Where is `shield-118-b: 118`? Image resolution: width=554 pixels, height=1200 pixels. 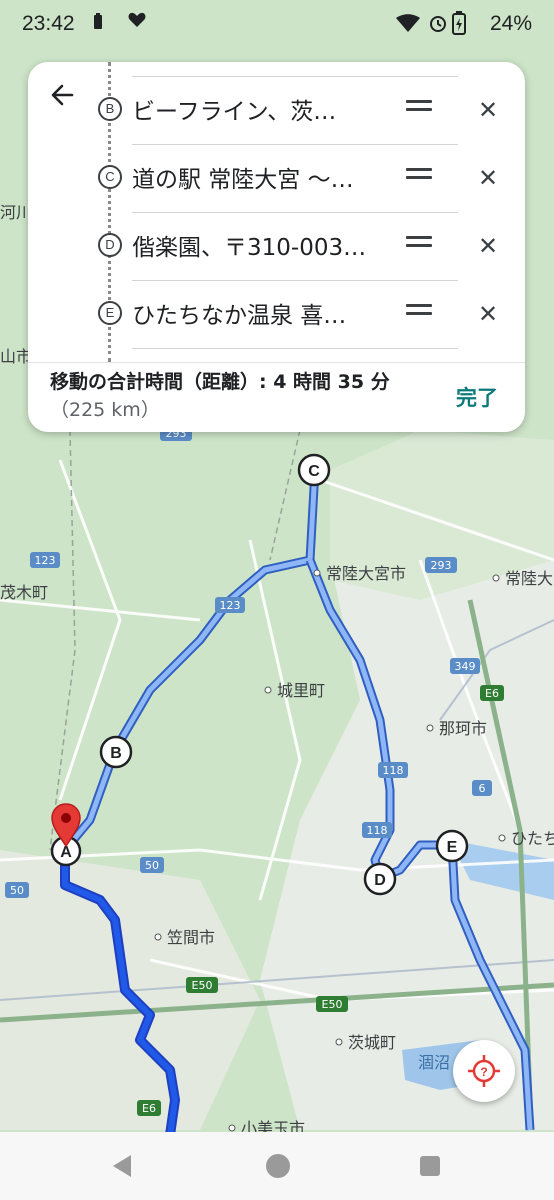 shield-118-b: 118 is located at coordinates (377, 830).